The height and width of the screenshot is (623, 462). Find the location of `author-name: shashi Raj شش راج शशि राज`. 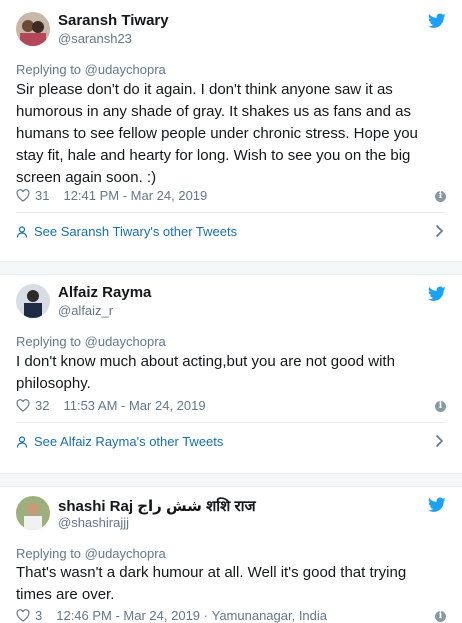

author-name: shashi Raj شش راج शशि राज is located at coordinates (157, 506).